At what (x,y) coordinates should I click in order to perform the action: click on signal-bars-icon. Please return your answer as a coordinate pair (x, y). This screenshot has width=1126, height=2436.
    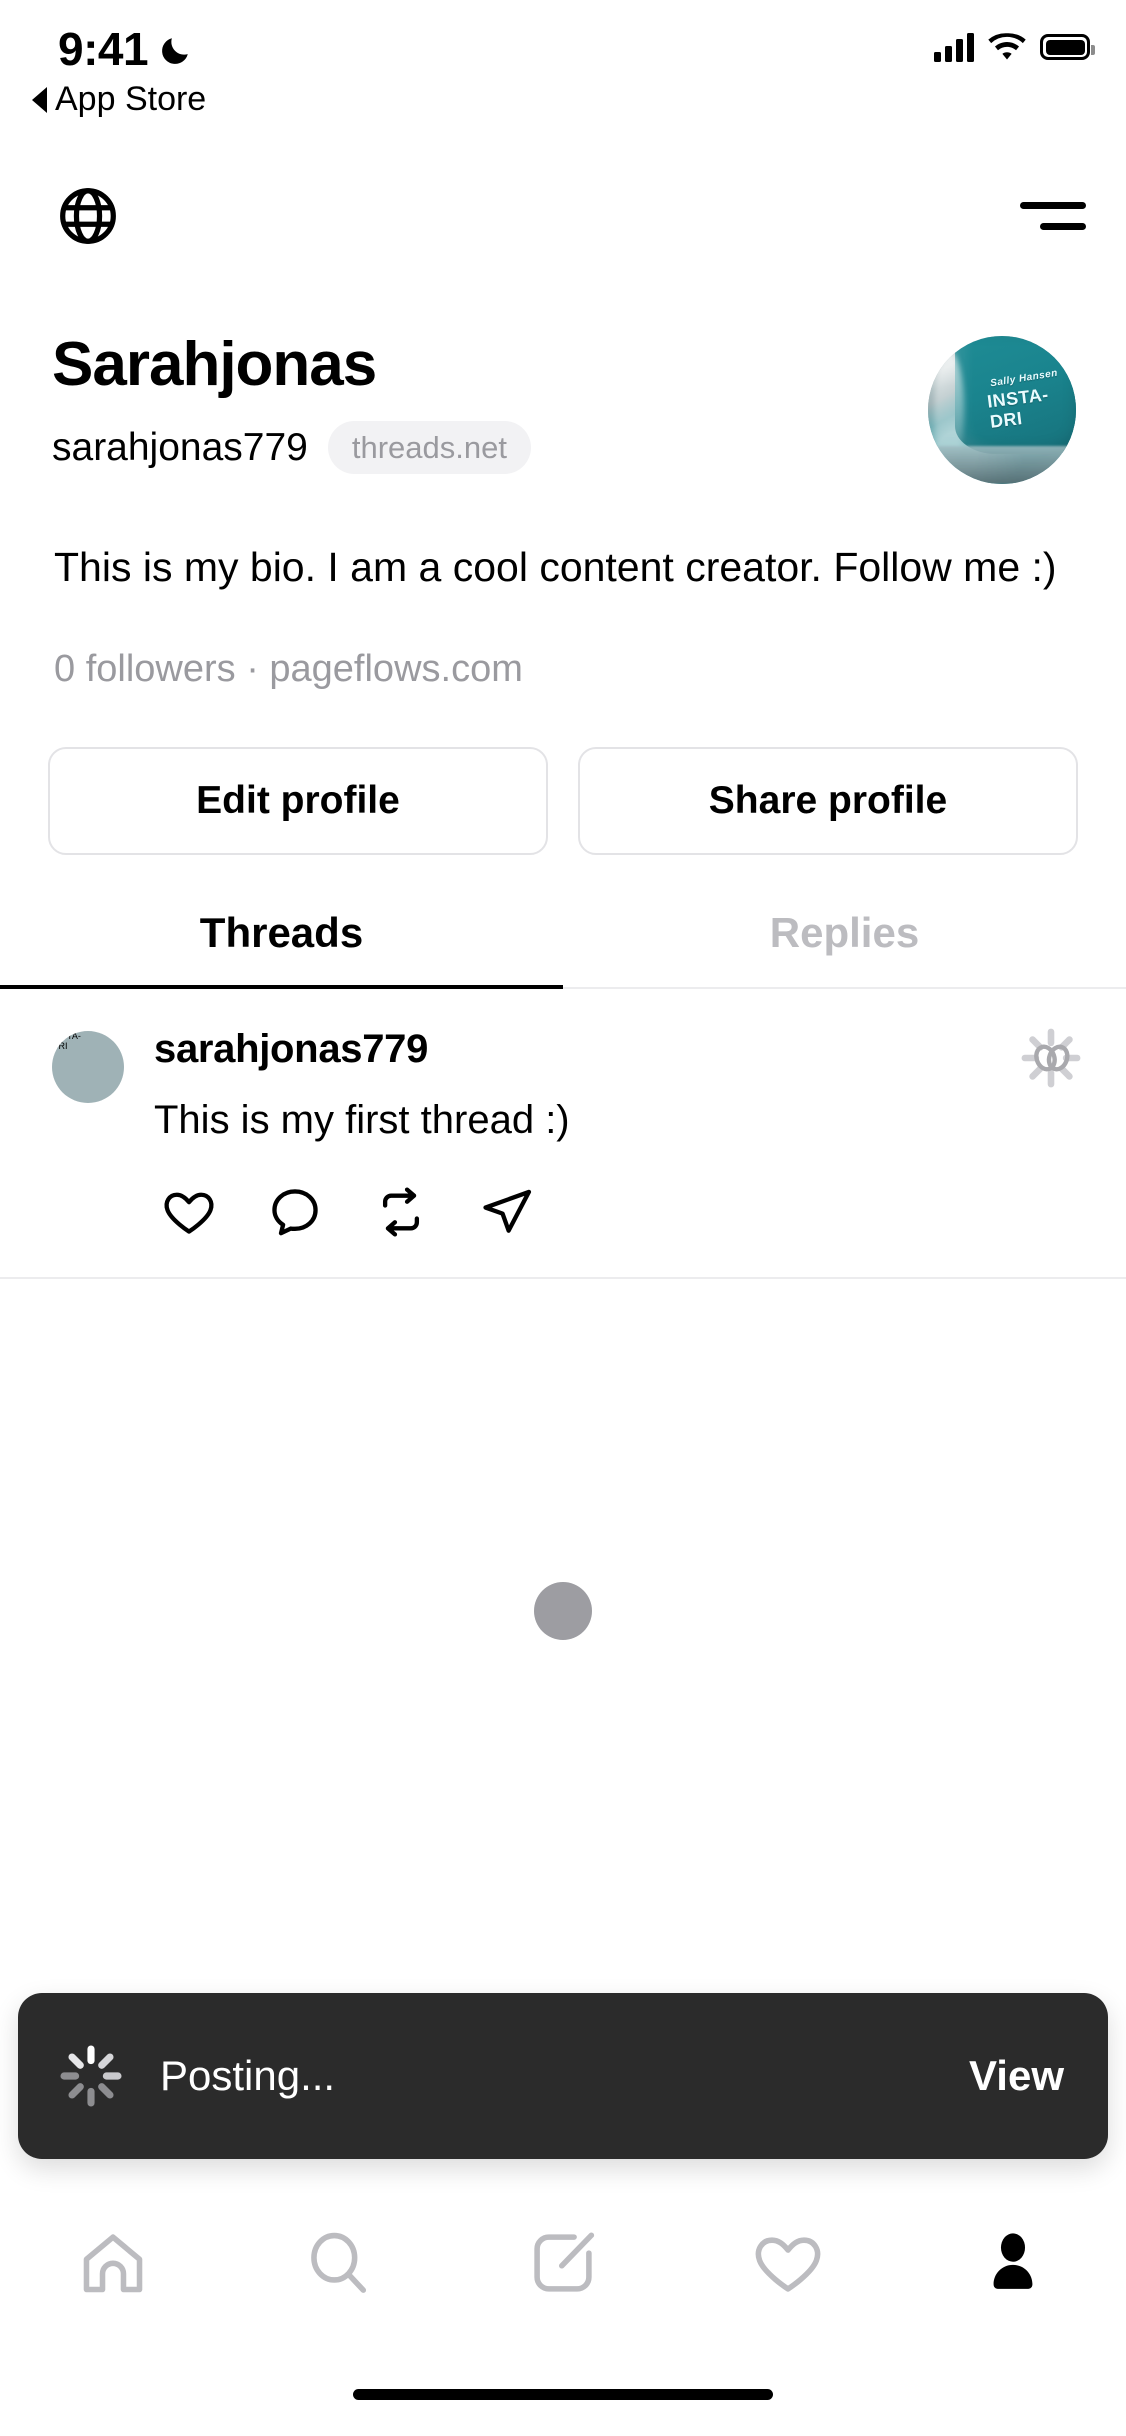
    Looking at the image, I should click on (954, 47).